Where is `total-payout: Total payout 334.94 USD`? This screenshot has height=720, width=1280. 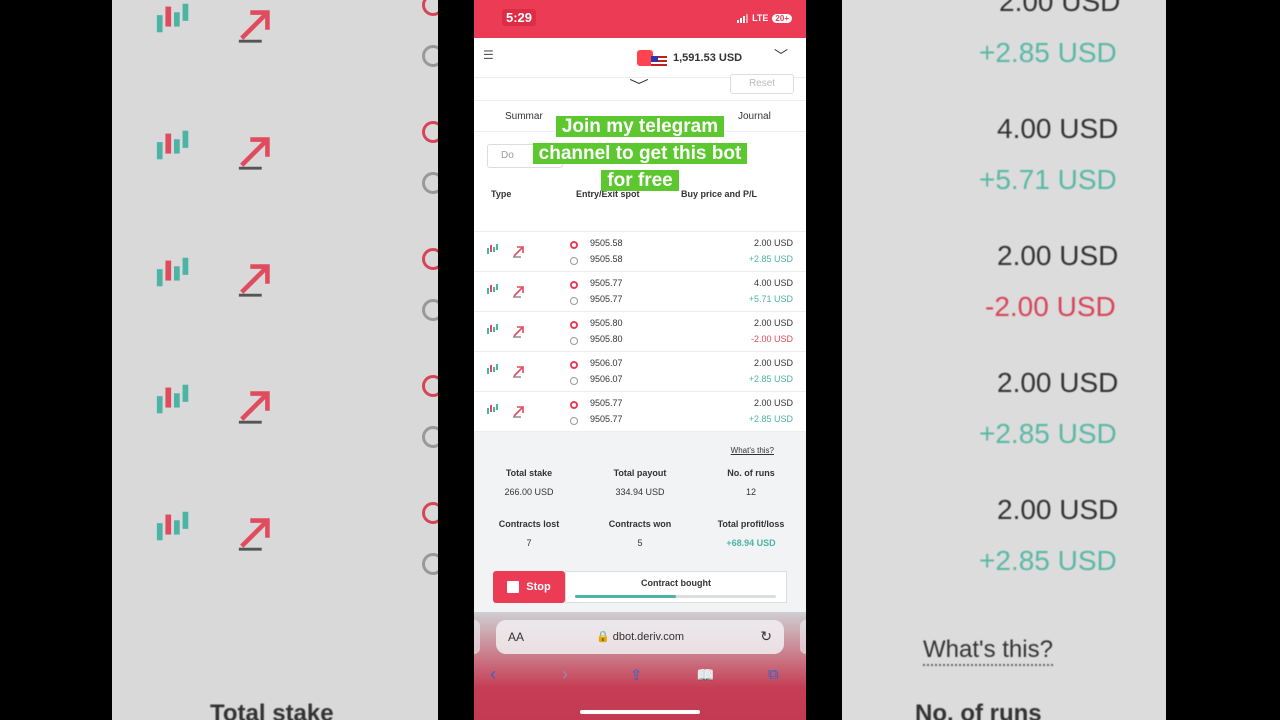
total-payout: Total payout 334.94 USD is located at coordinates (640, 482).